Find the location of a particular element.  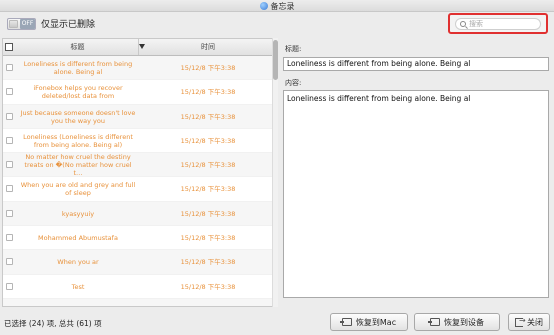

restore-to-mac-button: 恢复到Mac is located at coordinates (369, 322).